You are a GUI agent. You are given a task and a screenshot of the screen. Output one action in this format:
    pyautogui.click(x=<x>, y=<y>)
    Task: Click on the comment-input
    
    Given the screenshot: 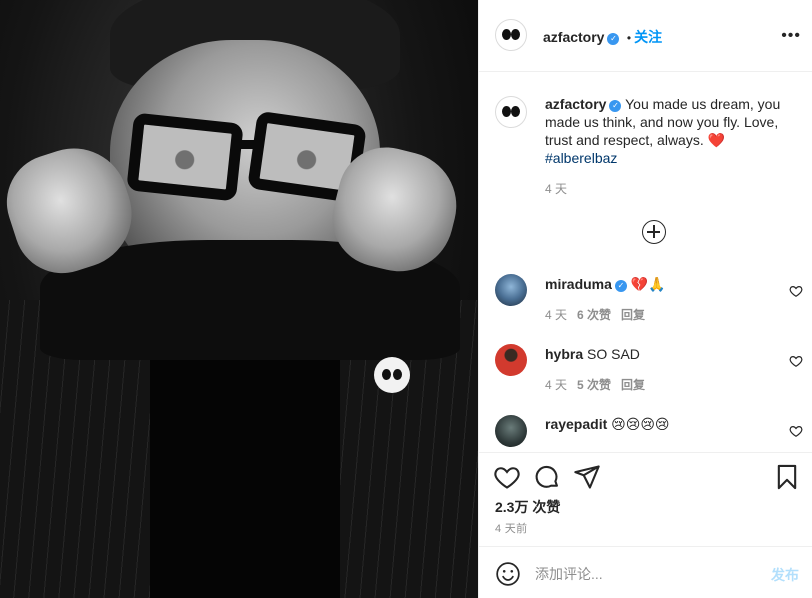 What is the action you would take?
    pyautogui.click(x=635, y=574)
    